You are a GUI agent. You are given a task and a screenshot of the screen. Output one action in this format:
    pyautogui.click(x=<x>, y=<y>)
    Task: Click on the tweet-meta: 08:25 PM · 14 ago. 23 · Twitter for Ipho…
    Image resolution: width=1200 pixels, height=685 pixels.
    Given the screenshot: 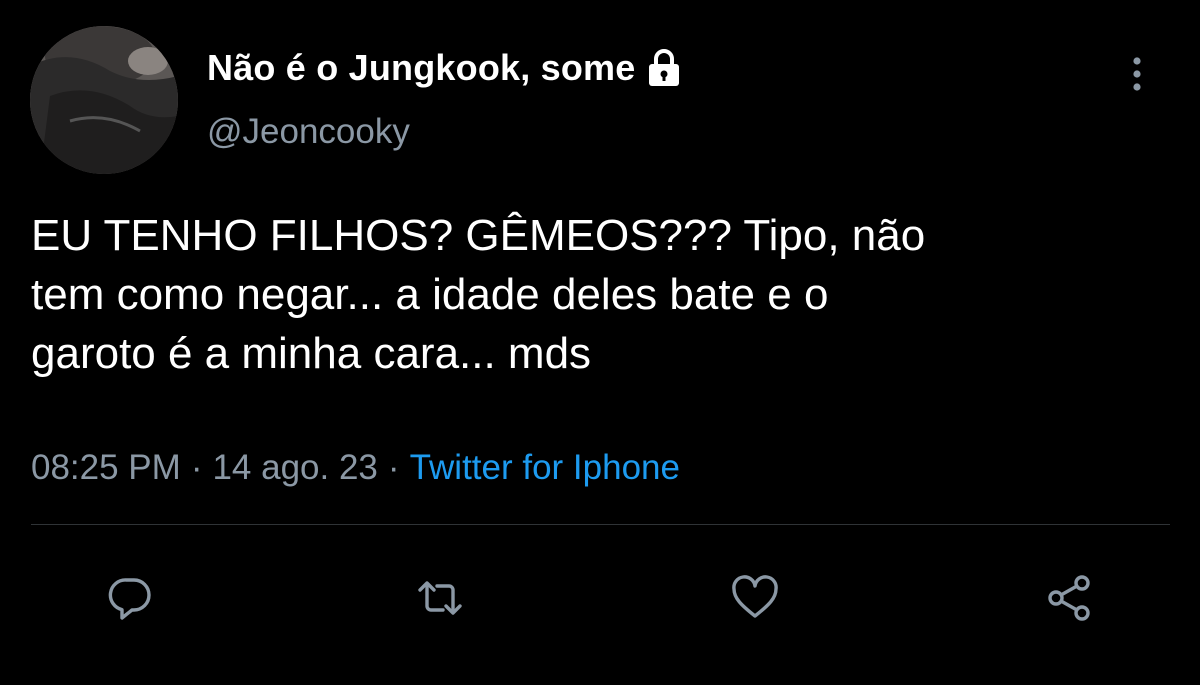 What is the action you would take?
    pyautogui.click(x=355, y=468)
    